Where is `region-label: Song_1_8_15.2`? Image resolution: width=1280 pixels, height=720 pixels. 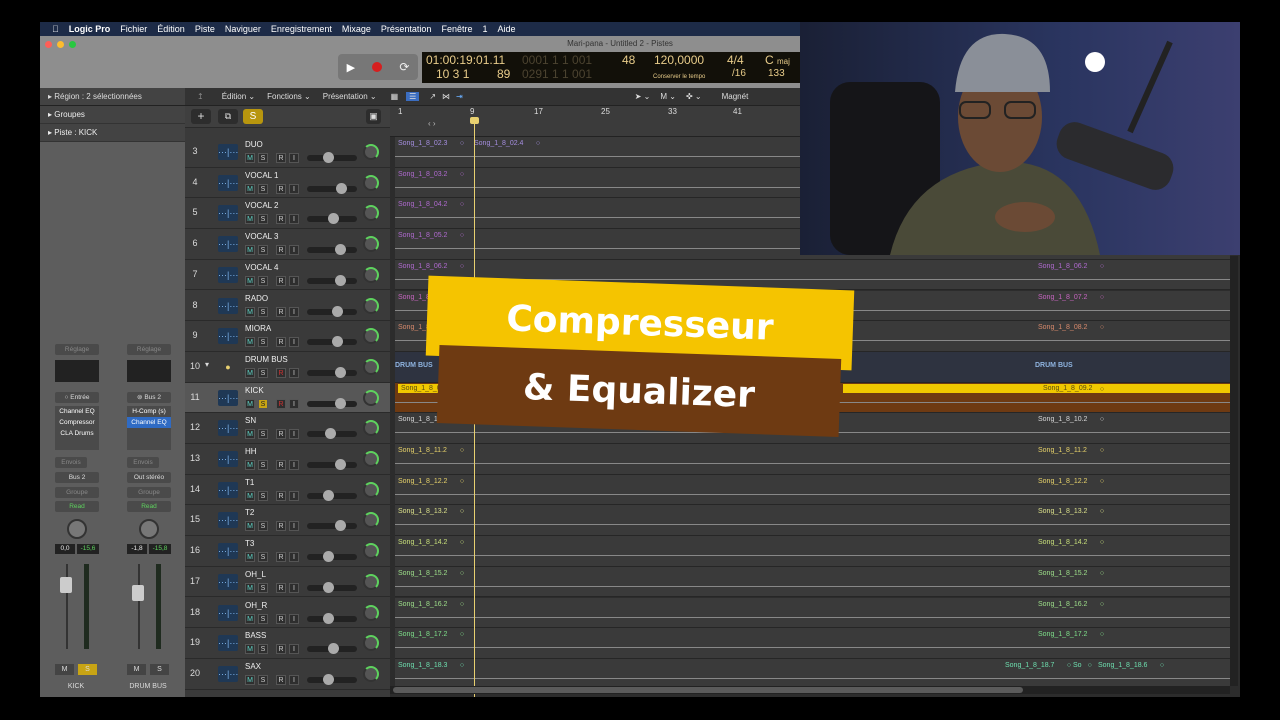 region-label: Song_1_8_15.2 is located at coordinates (1062, 573).